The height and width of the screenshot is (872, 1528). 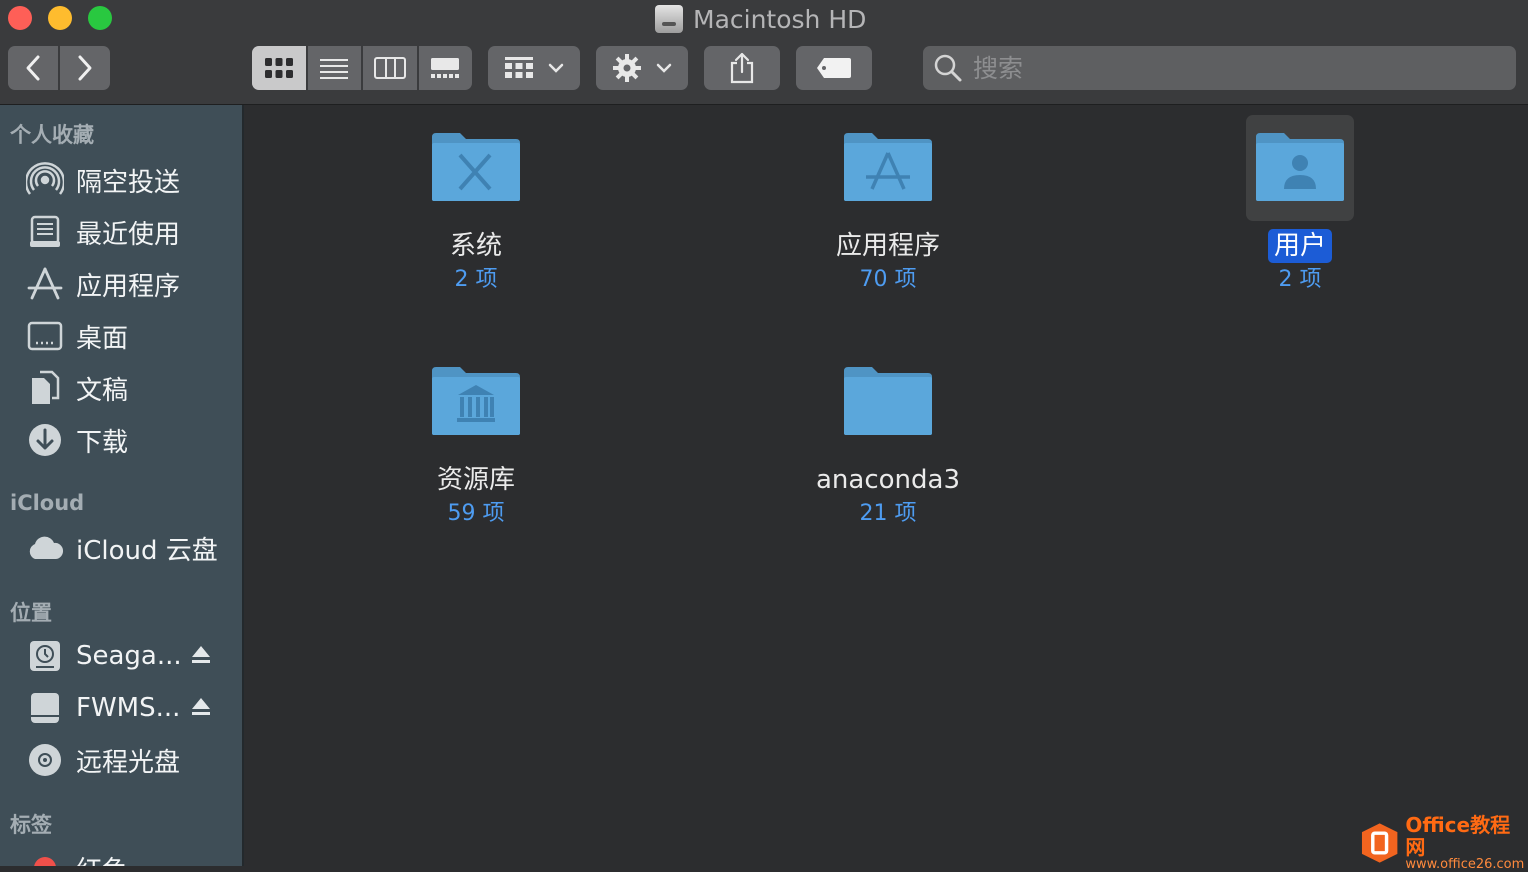 What do you see at coordinates (475, 246) in the screenshot?
I see `item-name: 系统` at bounding box center [475, 246].